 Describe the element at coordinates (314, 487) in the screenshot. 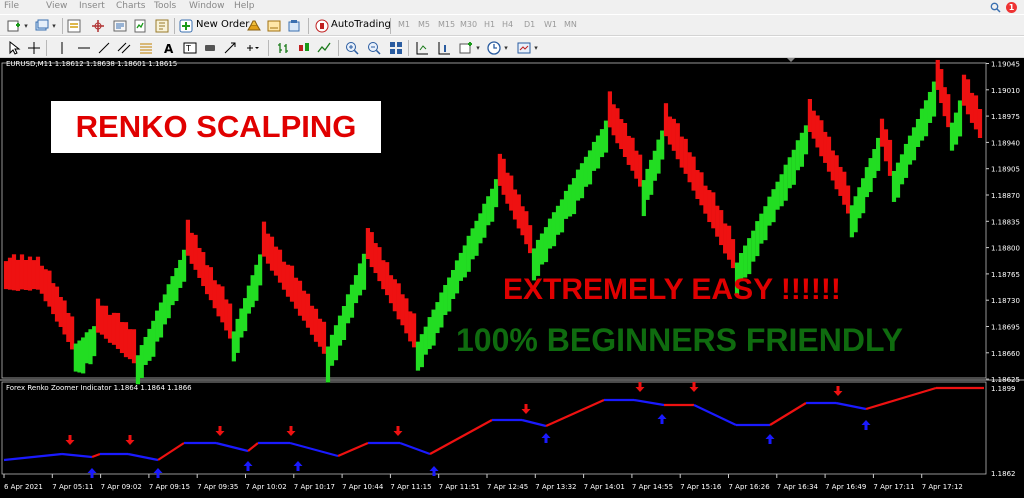

I see `time-label: 7 Apr 10:17` at that location.